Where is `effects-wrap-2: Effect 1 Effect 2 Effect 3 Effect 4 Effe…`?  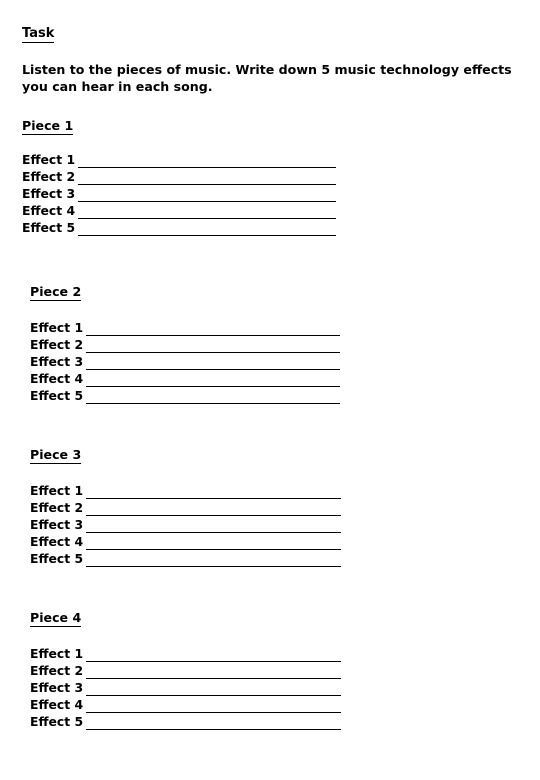 effects-wrap-2: Effect 1 Effect 2 Effect 3 Effect 4 Effe… is located at coordinates (185, 361).